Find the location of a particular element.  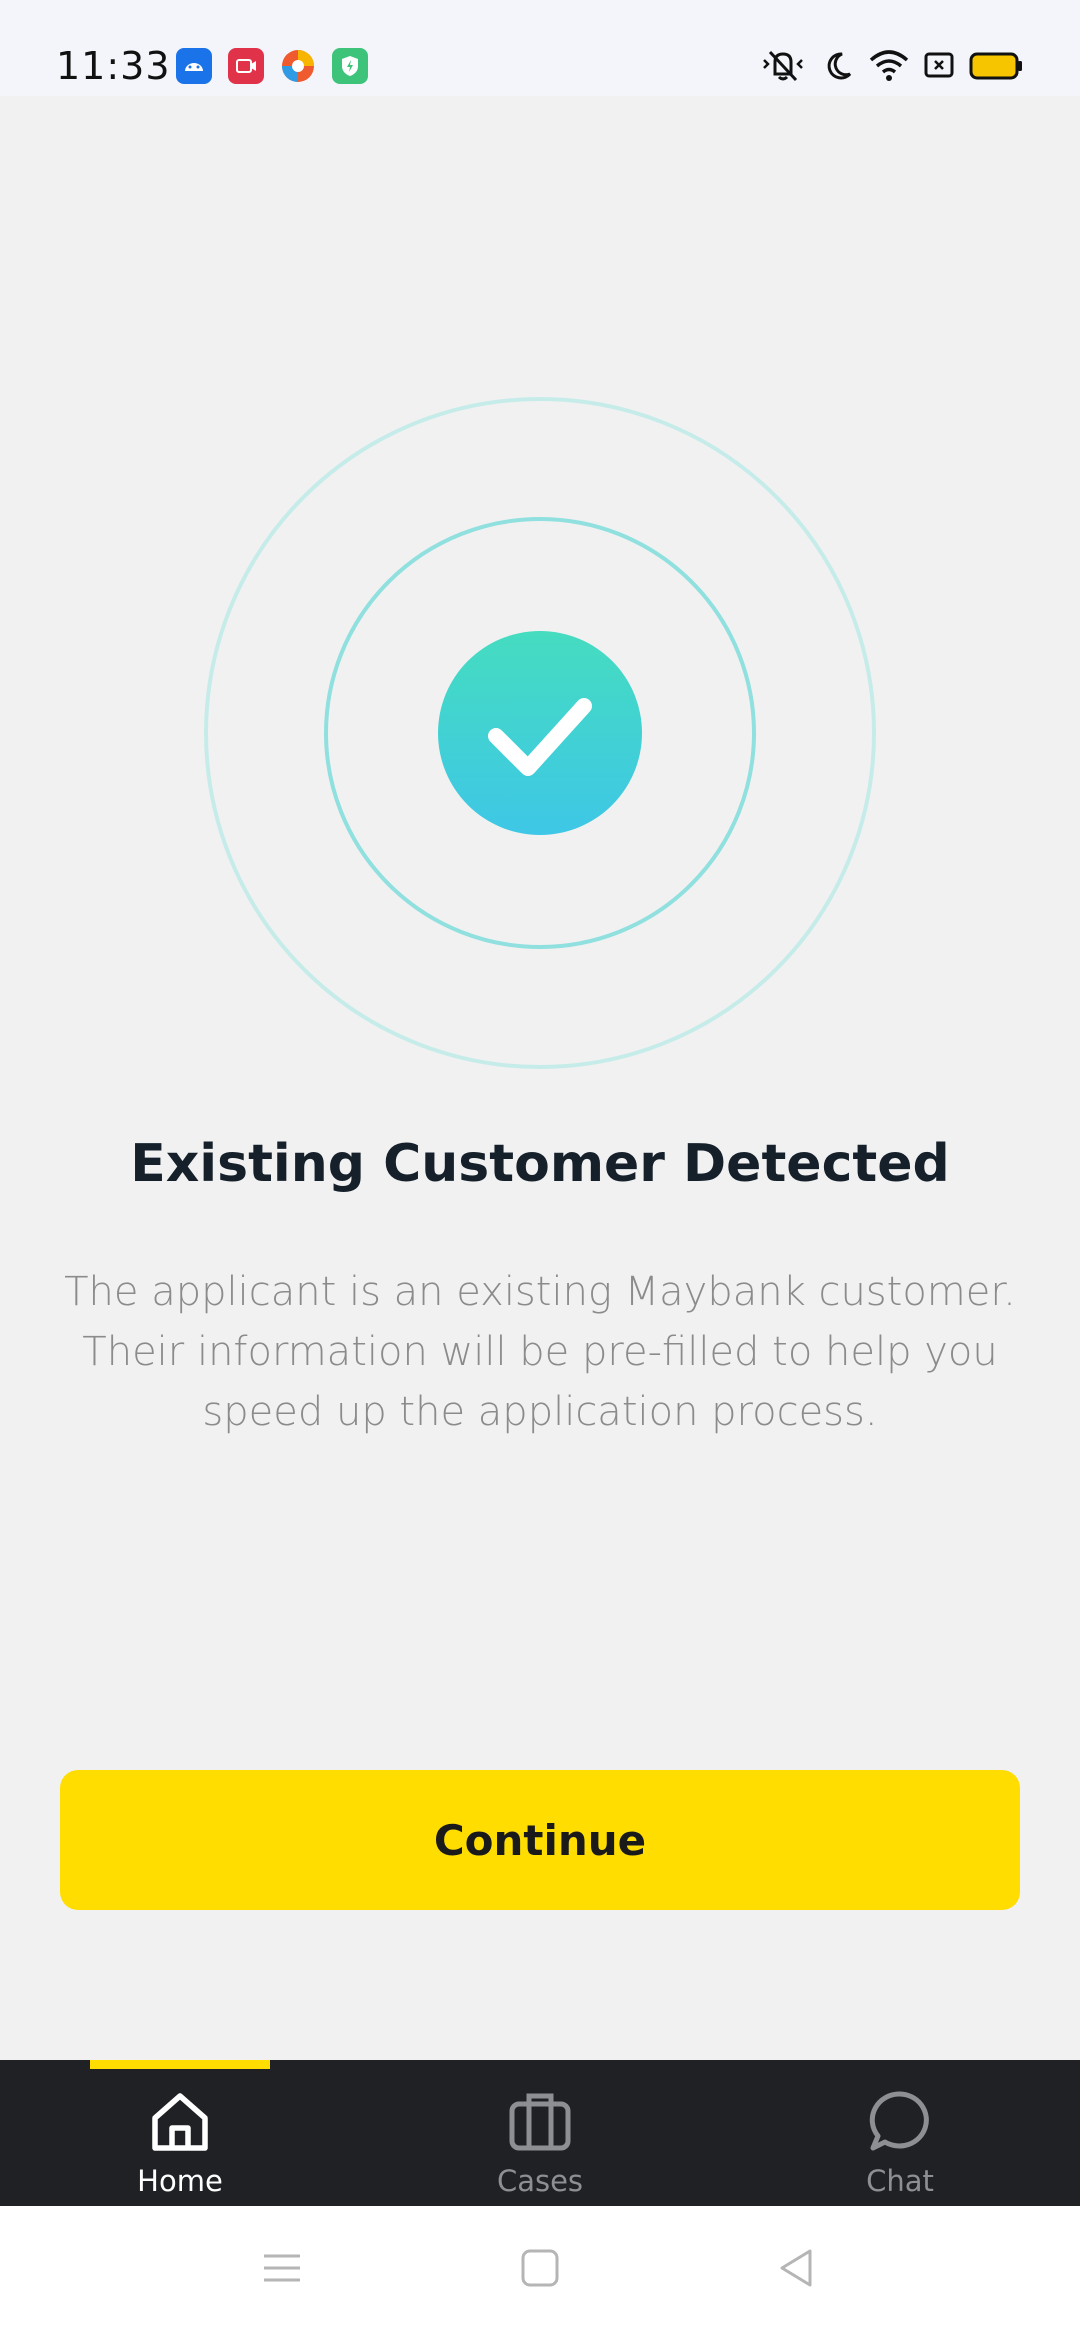

shield-icon is located at coordinates (350, 66).